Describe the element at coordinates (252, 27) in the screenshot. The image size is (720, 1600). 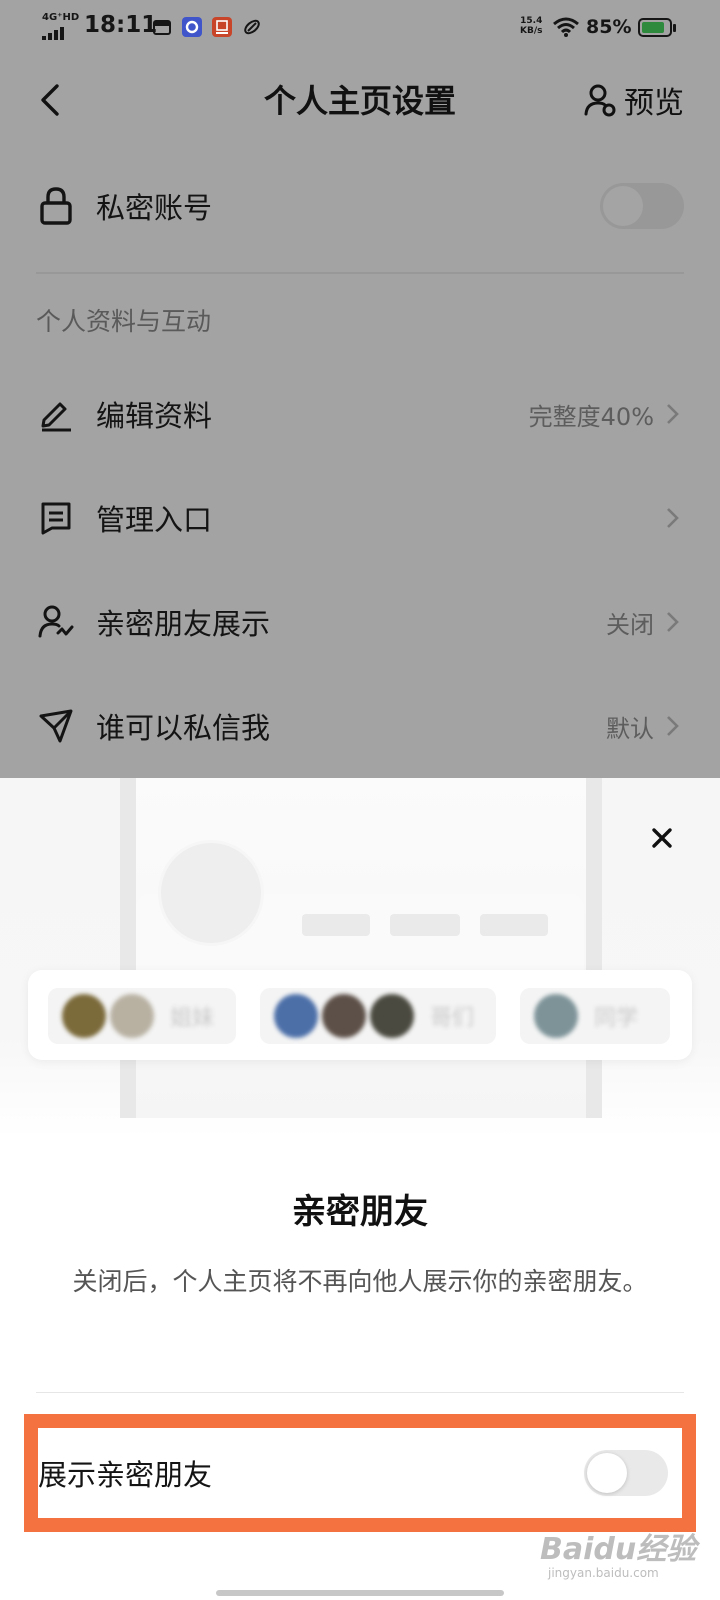
I see `link-icon` at that location.